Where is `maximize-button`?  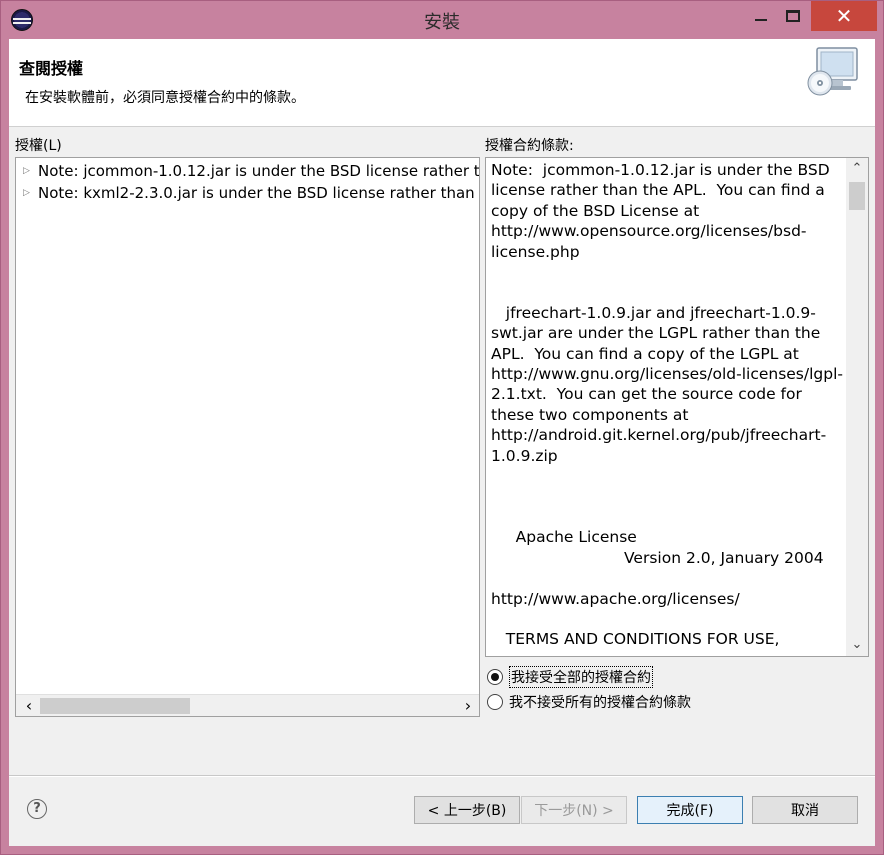
maximize-button is located at coordinates (793, 16).